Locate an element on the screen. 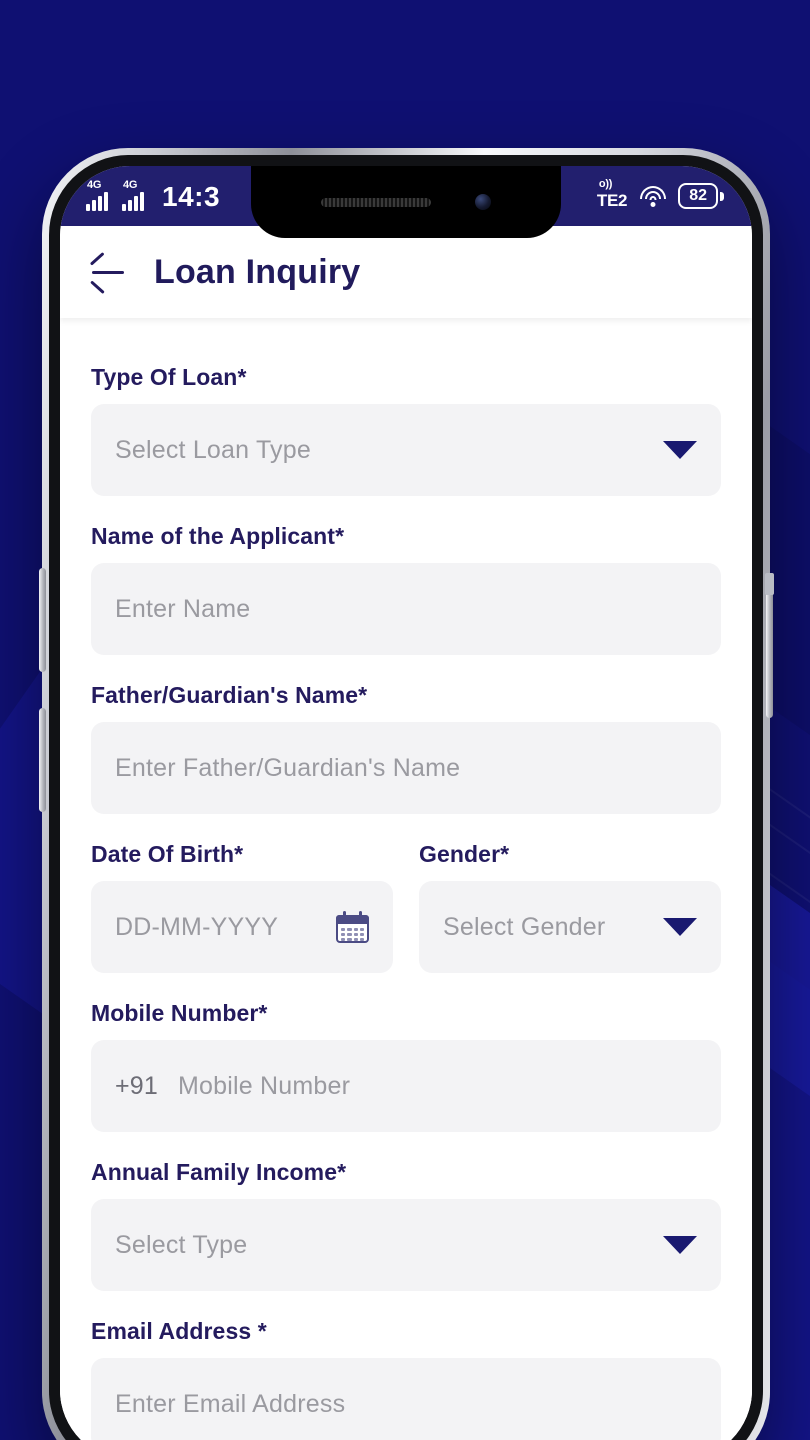  field-email-address: Email Address * Enter Email Address is located at coordinates (406, 1379).